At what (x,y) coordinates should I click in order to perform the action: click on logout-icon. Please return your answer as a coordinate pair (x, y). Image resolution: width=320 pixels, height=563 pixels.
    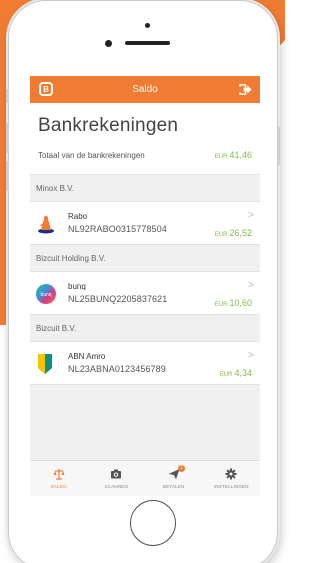
    Looking at the image, I should click on (245, 89).